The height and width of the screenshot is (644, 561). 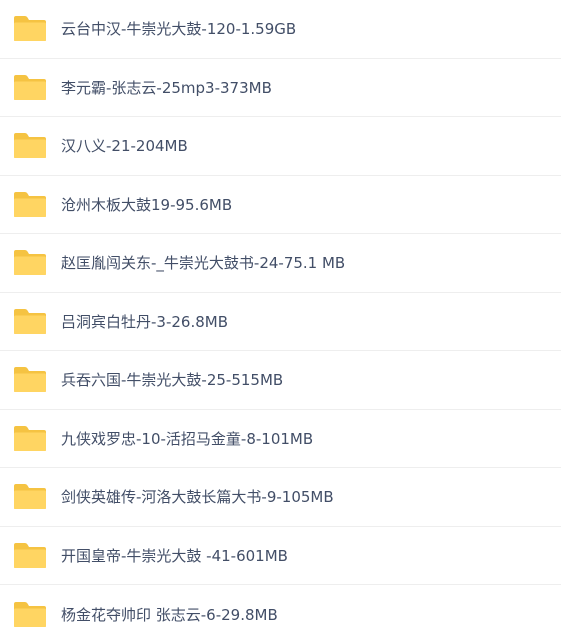 What do you see at coordinates (172, 380) in the screenshot?
I see `folder-name: 兵吞六国-牛崇光大鼓-25-515MB` at bounding box center [172, 380].